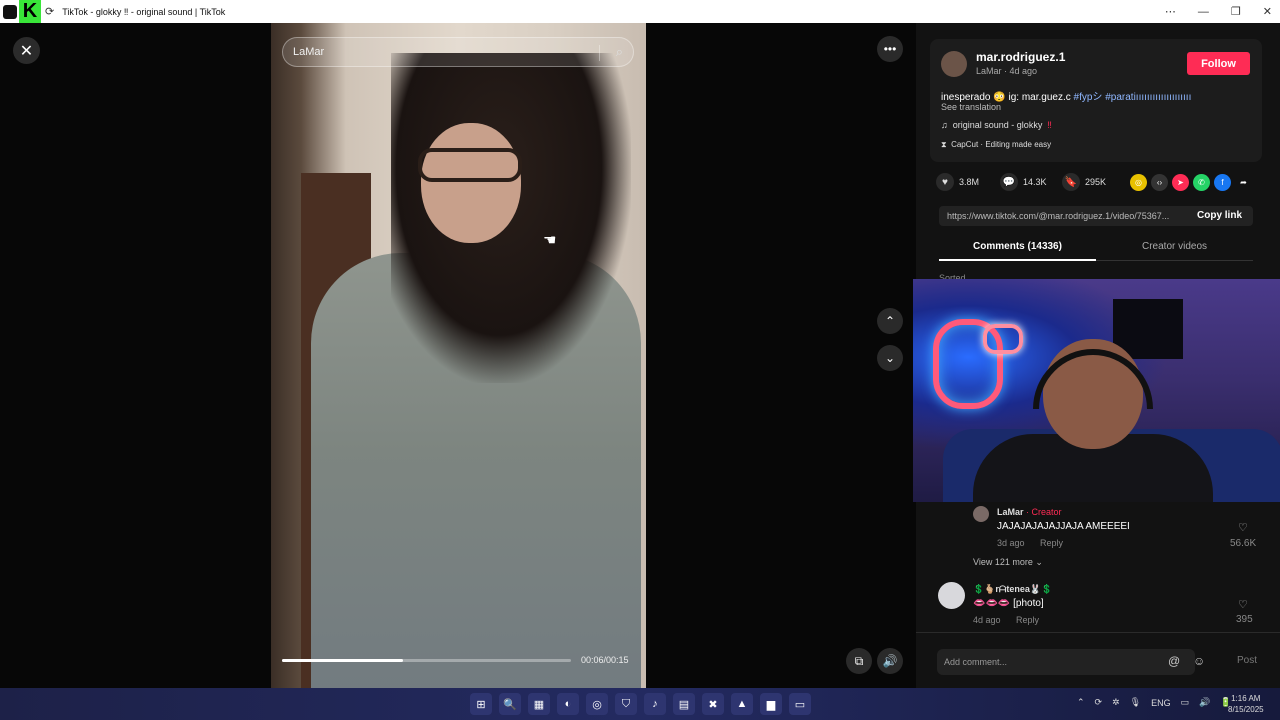  I want to click on close-icon: ✕, so click(26, 51).